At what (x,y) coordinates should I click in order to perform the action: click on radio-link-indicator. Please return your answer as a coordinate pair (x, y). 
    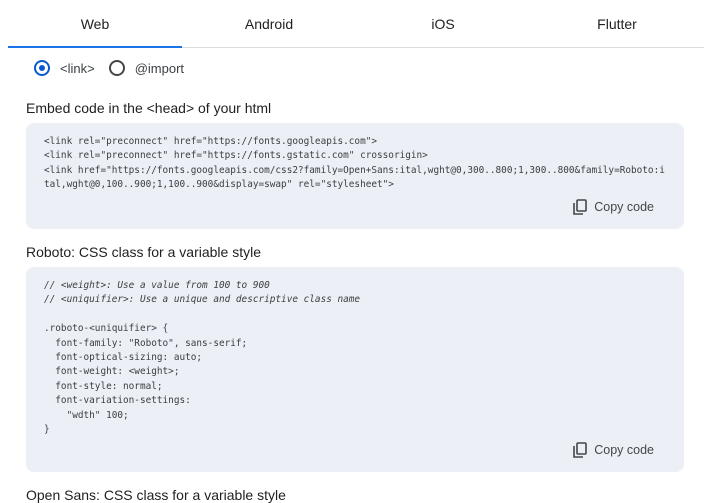
    Looking at the image, I should click on (42, 68).